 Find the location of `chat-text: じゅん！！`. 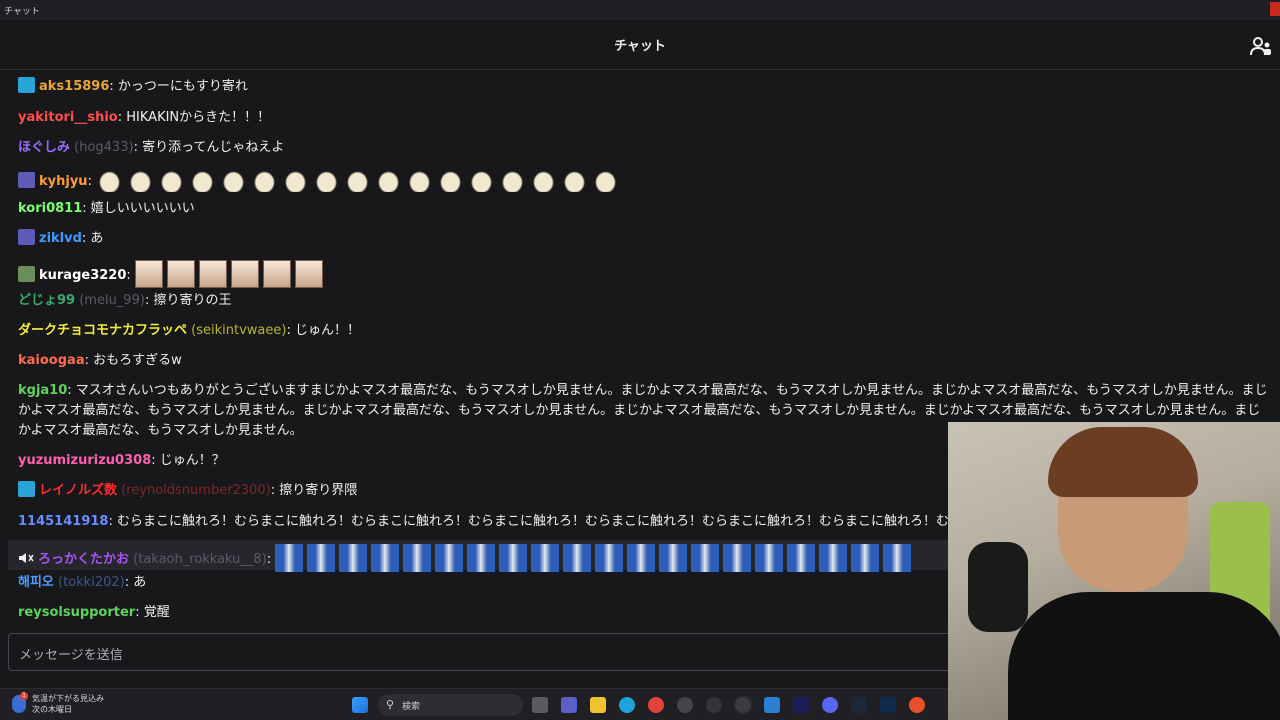

chat-text: じゅん！！ is located at coordinates (327, 330).